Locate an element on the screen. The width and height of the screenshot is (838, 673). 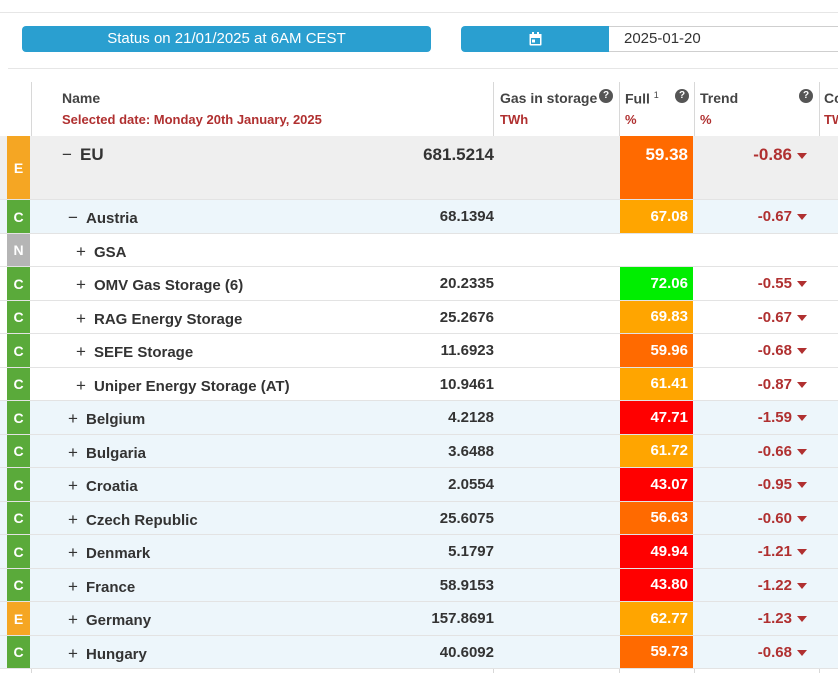
table-row: N + GSA is located at coordinates (419, 250).